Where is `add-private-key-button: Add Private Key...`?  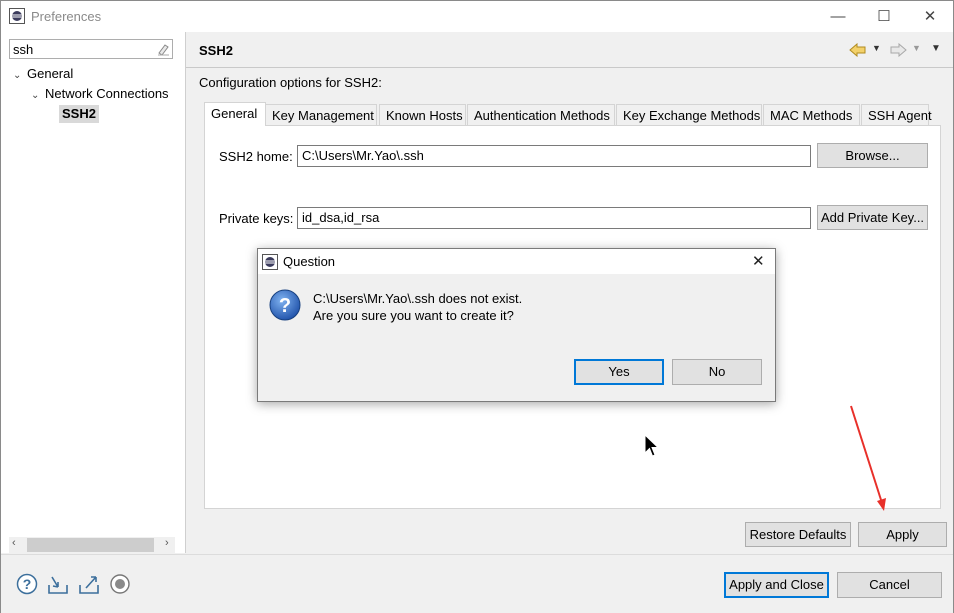
add-private-key-button: Add Private Key... is located at coordinates (872, 217).